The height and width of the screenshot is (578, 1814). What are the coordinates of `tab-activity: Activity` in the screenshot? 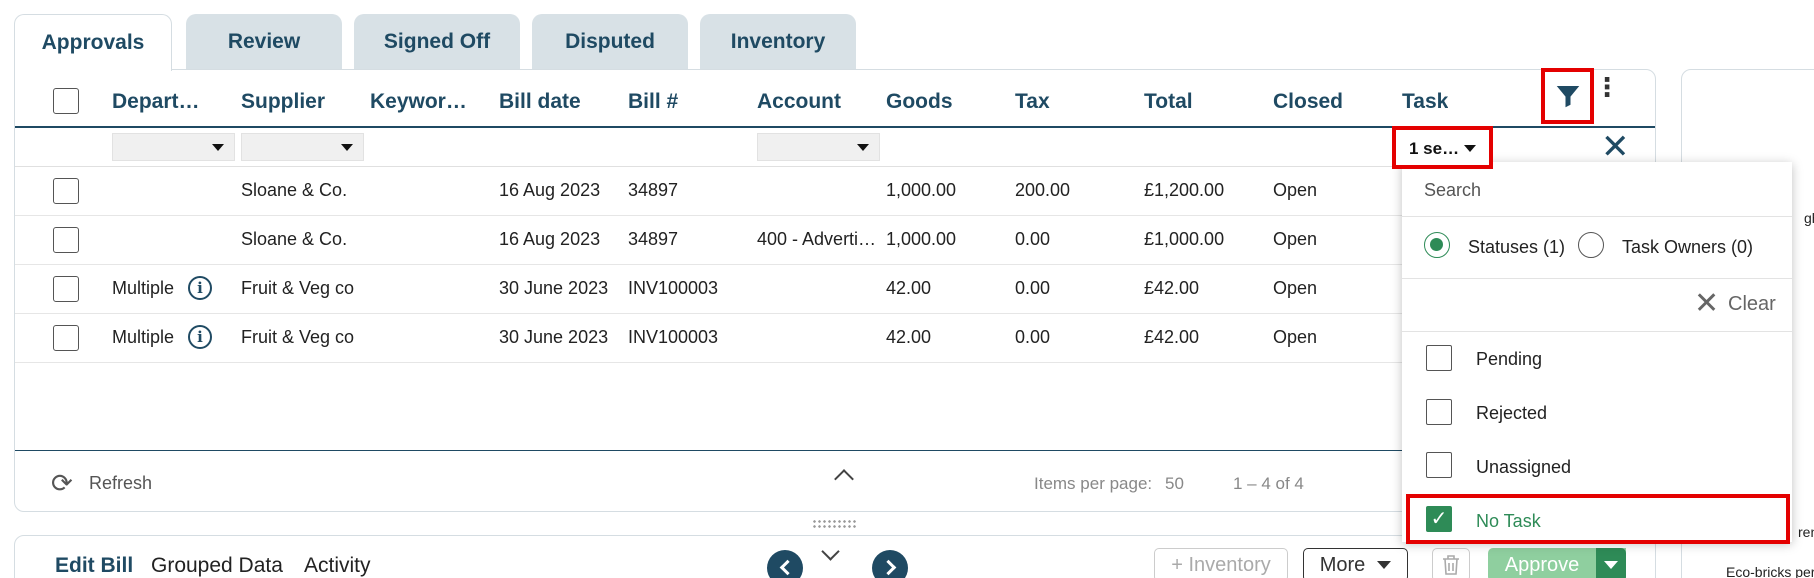 It's located at (337, 566).